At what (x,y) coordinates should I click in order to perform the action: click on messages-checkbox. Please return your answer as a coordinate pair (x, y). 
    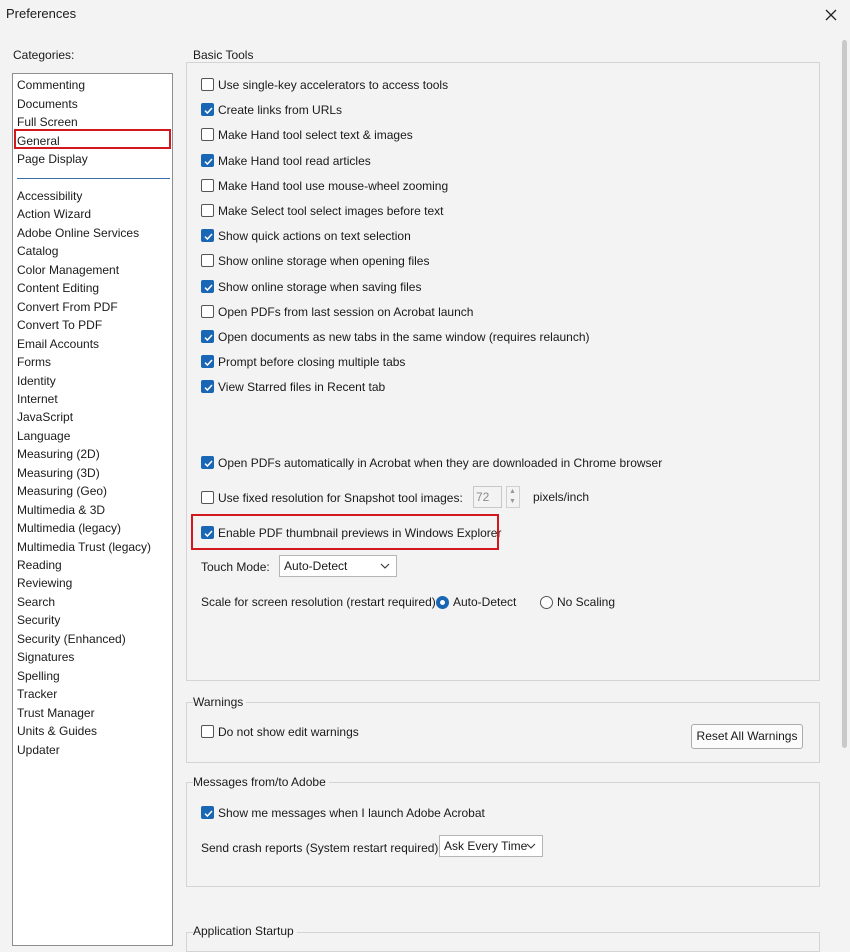
    Looking at the image, I should click on (207, 812).